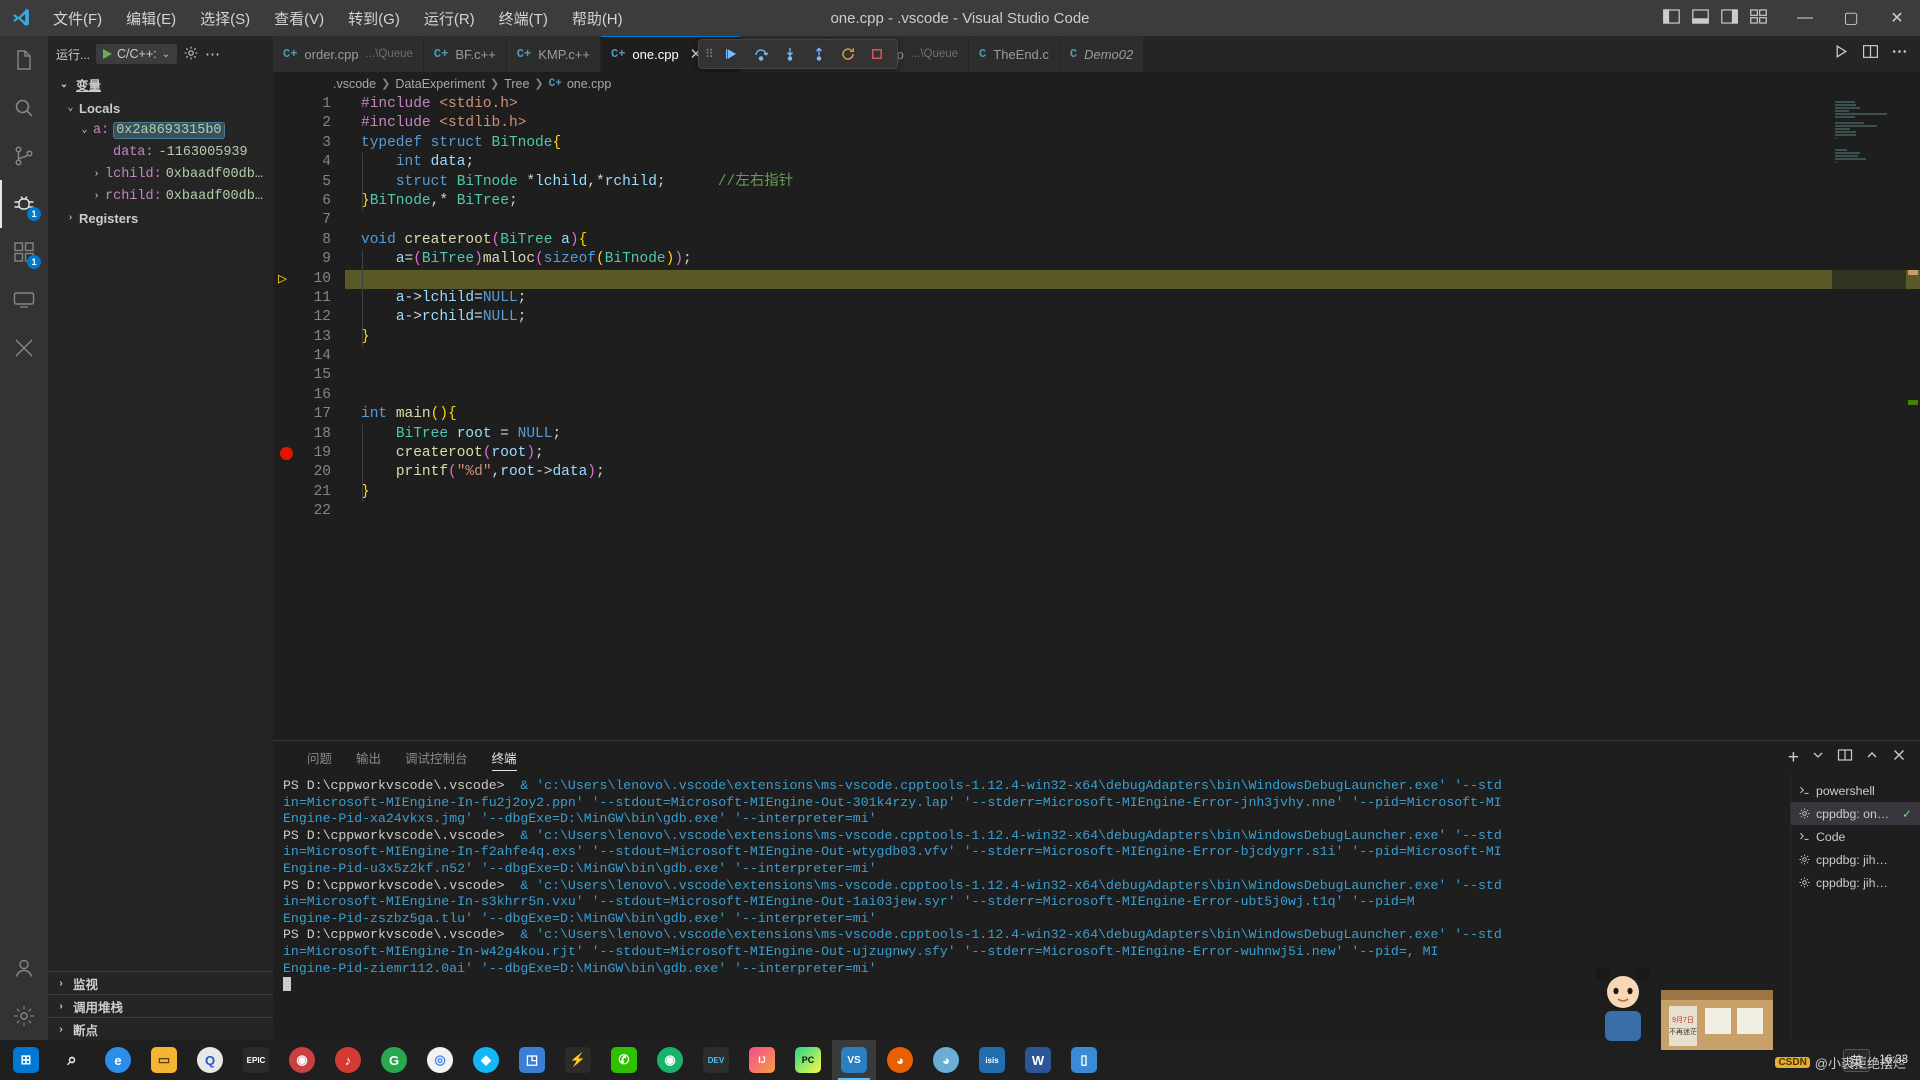 The height and width of the screenshot is (1080, 1920). Describe the element at coordinates (1140, 182) in the screenshot. I see `code-line: struct BiTnode *lchild,*rchild; //左右指针` at that location.